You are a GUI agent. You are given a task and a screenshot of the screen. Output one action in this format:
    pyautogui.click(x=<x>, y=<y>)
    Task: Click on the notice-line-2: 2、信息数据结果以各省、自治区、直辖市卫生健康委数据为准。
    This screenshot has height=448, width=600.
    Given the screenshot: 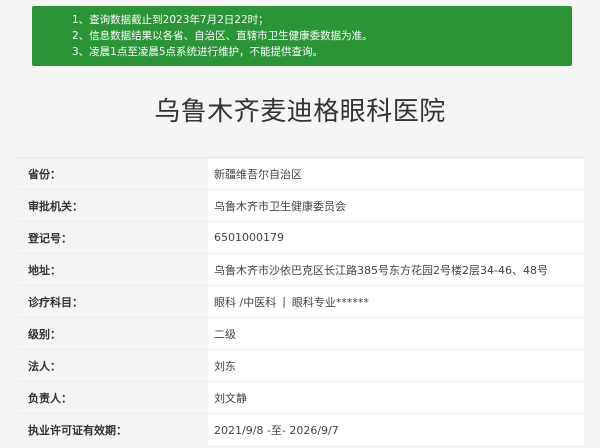 What is the action you would take?
    pyautogui.click(x=222, y=36)
    